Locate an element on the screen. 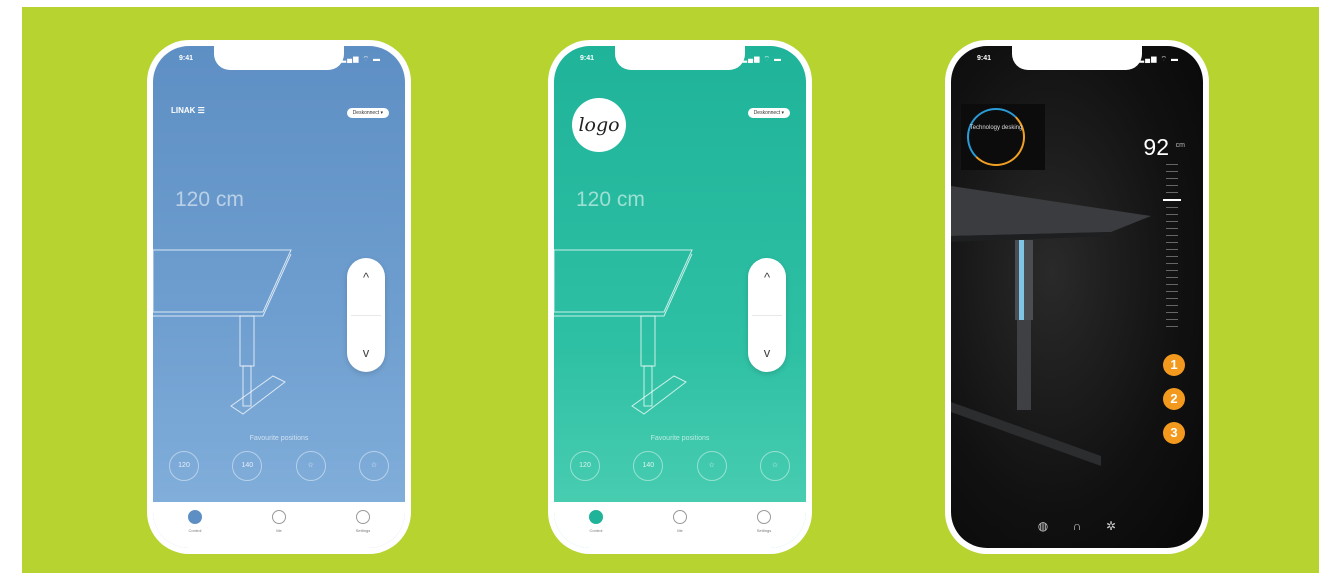 This screenshot has width=1331, height=579. preset-1-button: 1 is located at coordinates (1174, 365).